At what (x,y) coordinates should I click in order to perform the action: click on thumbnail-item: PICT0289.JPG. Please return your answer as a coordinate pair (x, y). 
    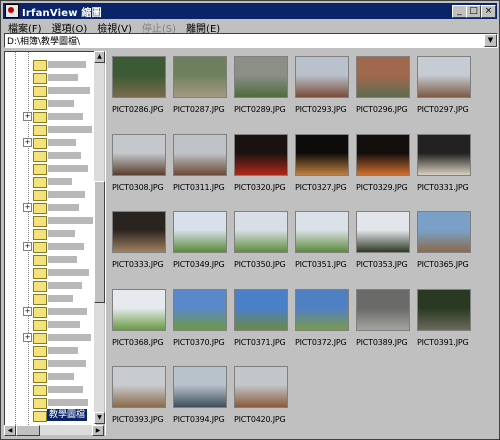
    Looking at the image, I should click on (262, 85).